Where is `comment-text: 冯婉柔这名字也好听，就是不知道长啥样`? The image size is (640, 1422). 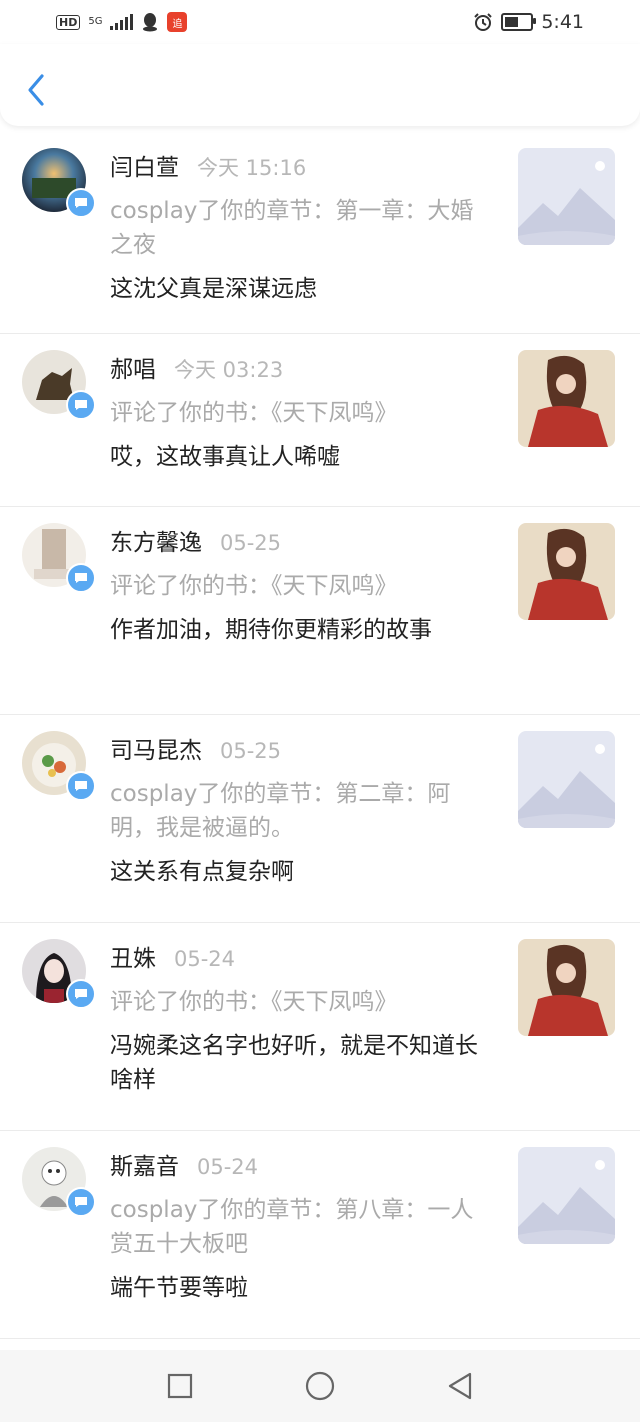
comment-text: 冯婉柔这名字也好听，就是不知道长啥样 is located at coordinates (294, 1063).